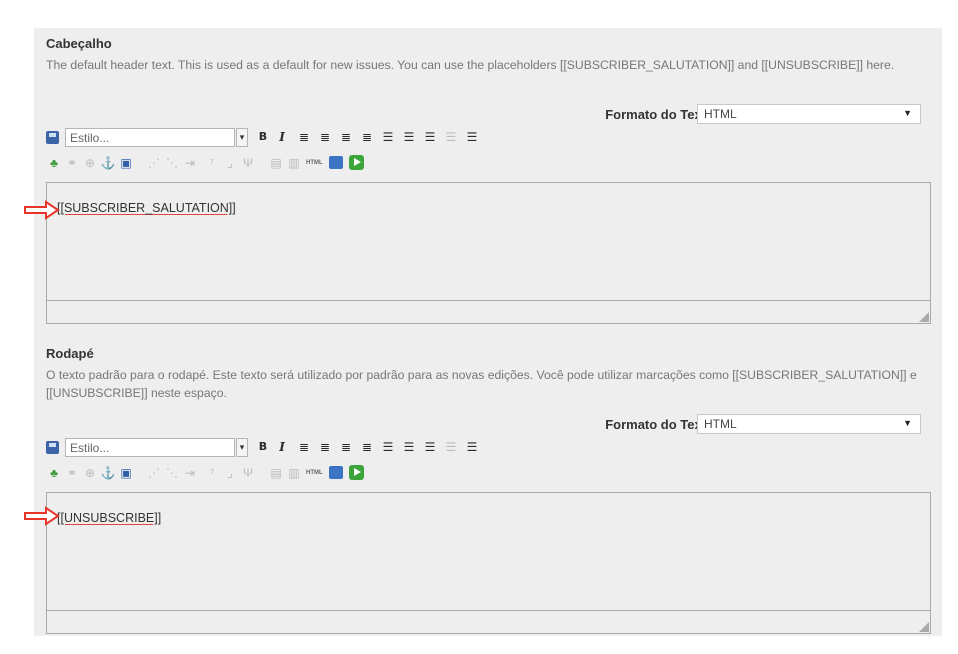 This screenshot has width=958, height=654. What do you see at coordinates (79, 43) in the screenshot?
I see `section-title: Cabeçalho` at bounding box center [79, 43].